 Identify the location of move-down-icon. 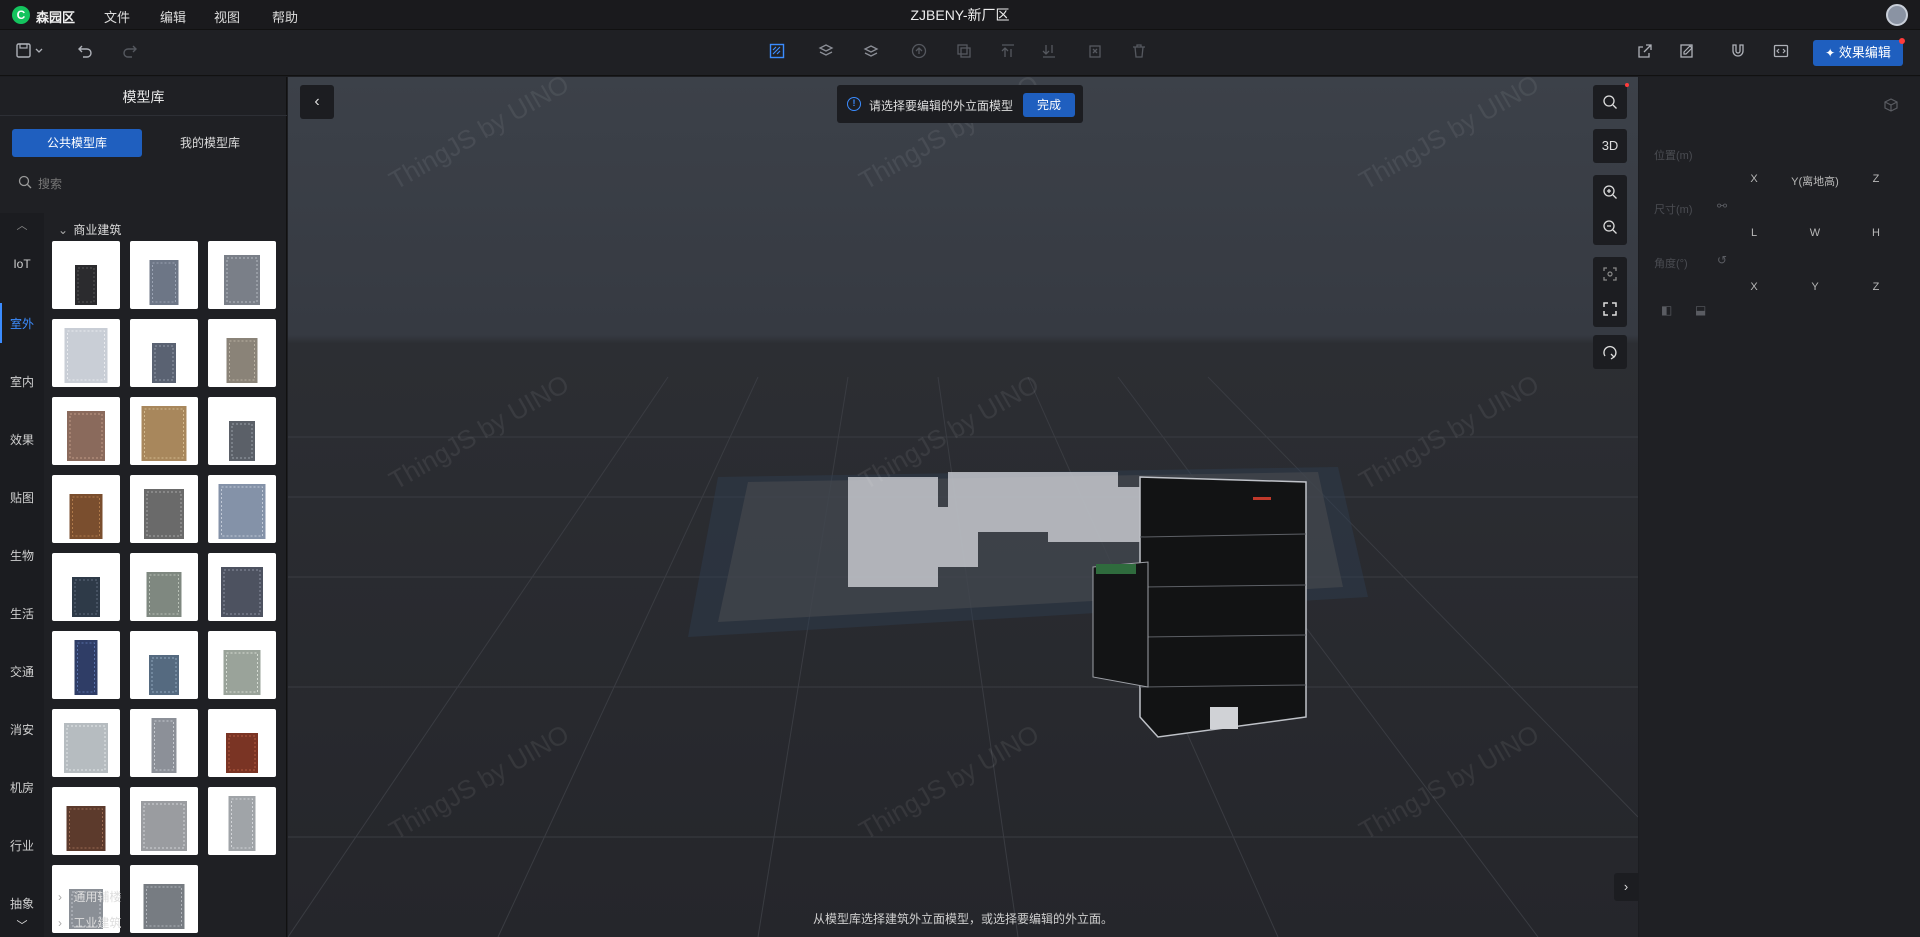
(1049, 53).